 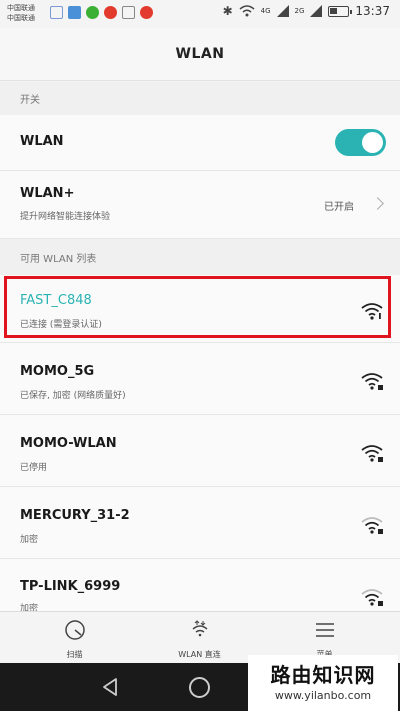 I want to click on watermark-title: 路由知识网, so click(x=323, y=675).